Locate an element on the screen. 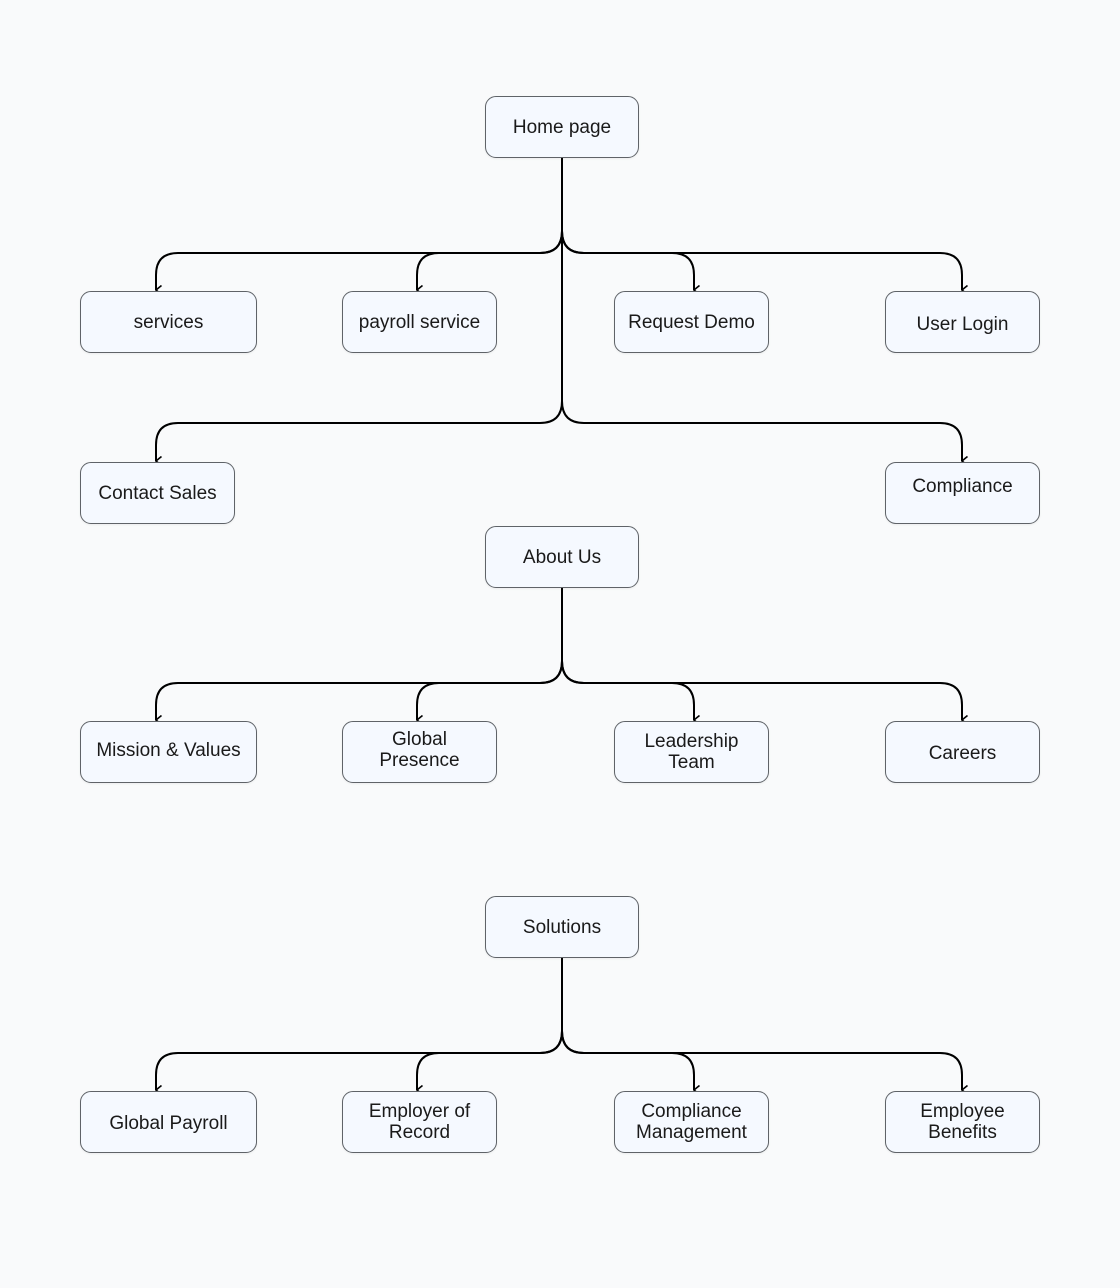  connector-home-request-demo is located at coordinates (627, 260).